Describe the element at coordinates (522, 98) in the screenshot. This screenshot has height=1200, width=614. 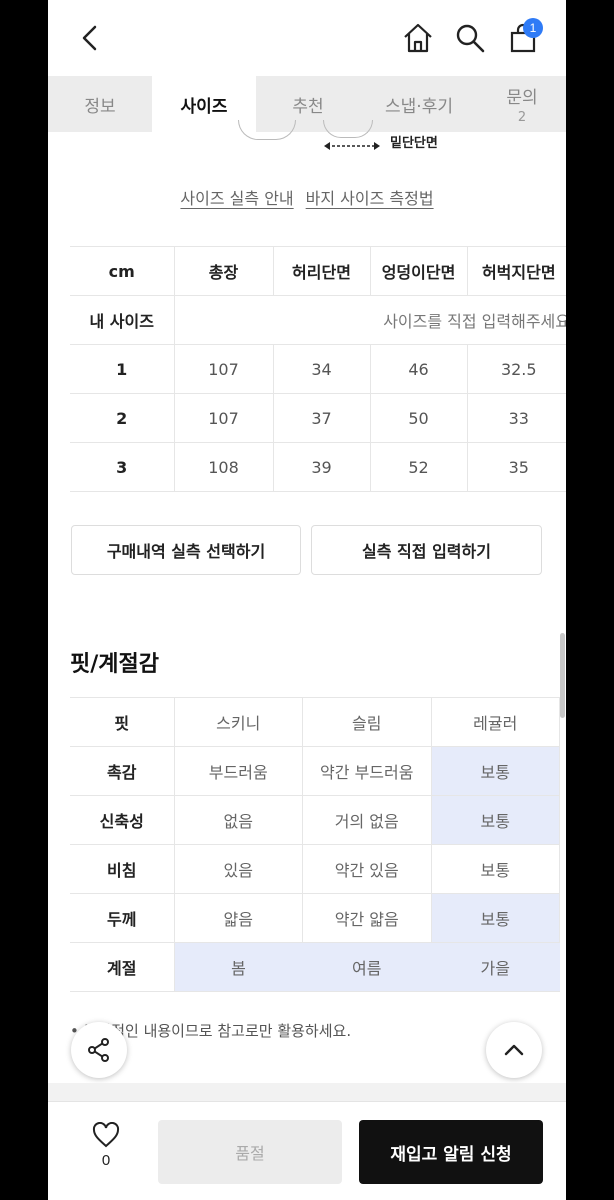
I see `tab-label: 문의` at that location.